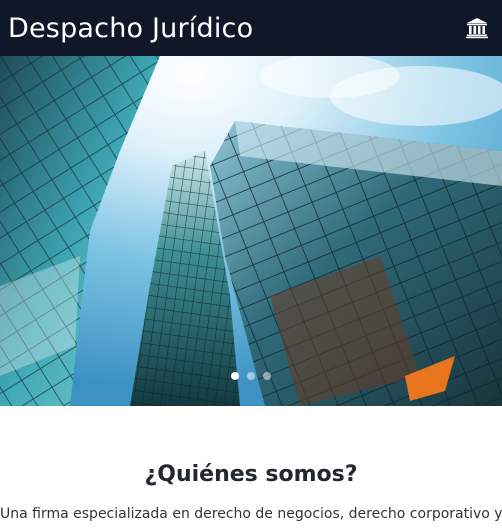 The image size is (502, 528). What do you see at coordinates (251, 474) in the screenshot?
I see `about-title: ¿Quiénes somos?` at bounding box center [251, 474].